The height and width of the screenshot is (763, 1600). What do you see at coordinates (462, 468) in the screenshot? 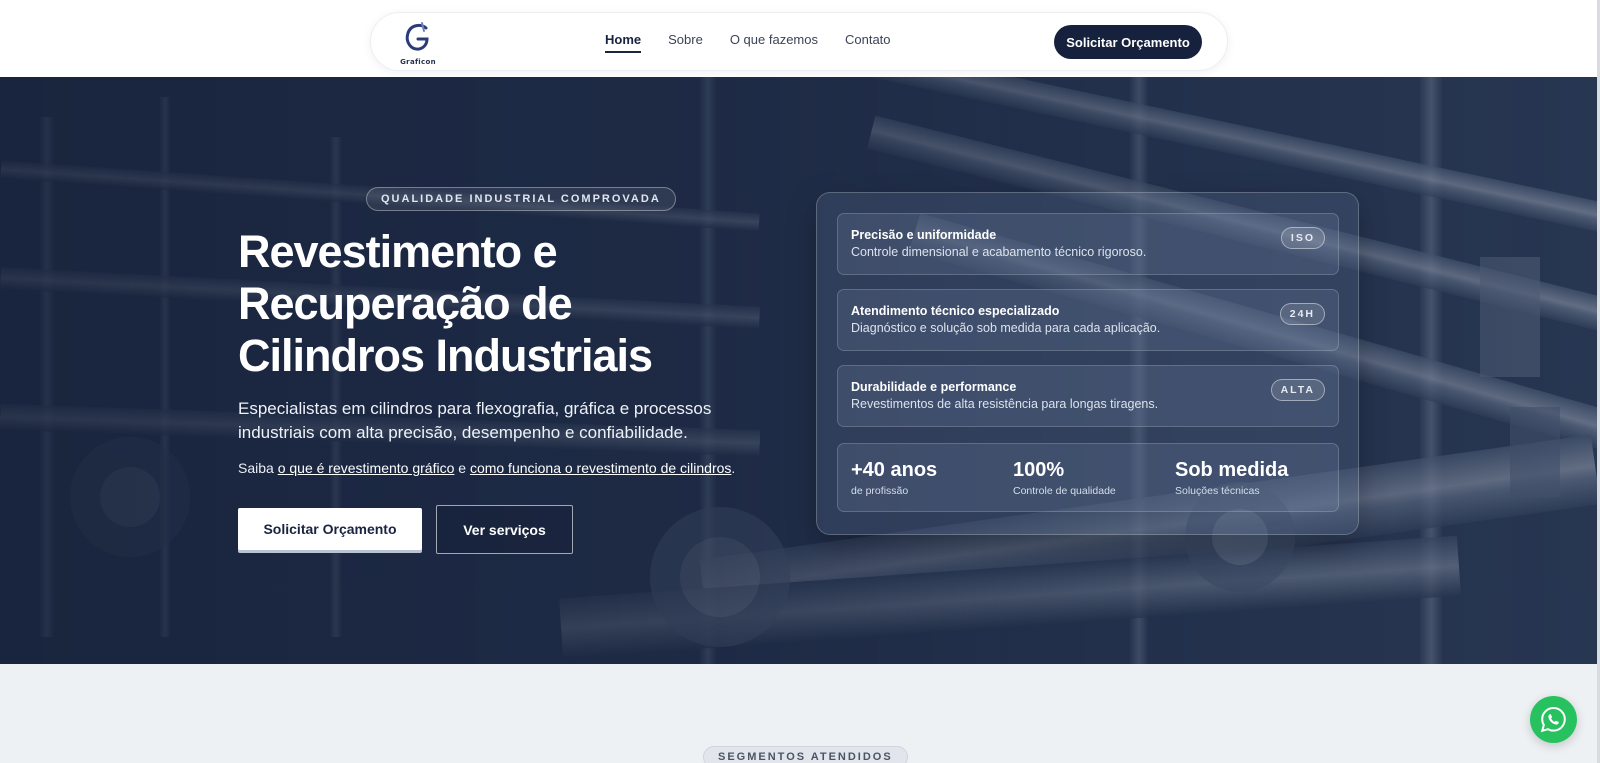
I see `learn-more-conjunction: e` at bounding box center [462, 468].